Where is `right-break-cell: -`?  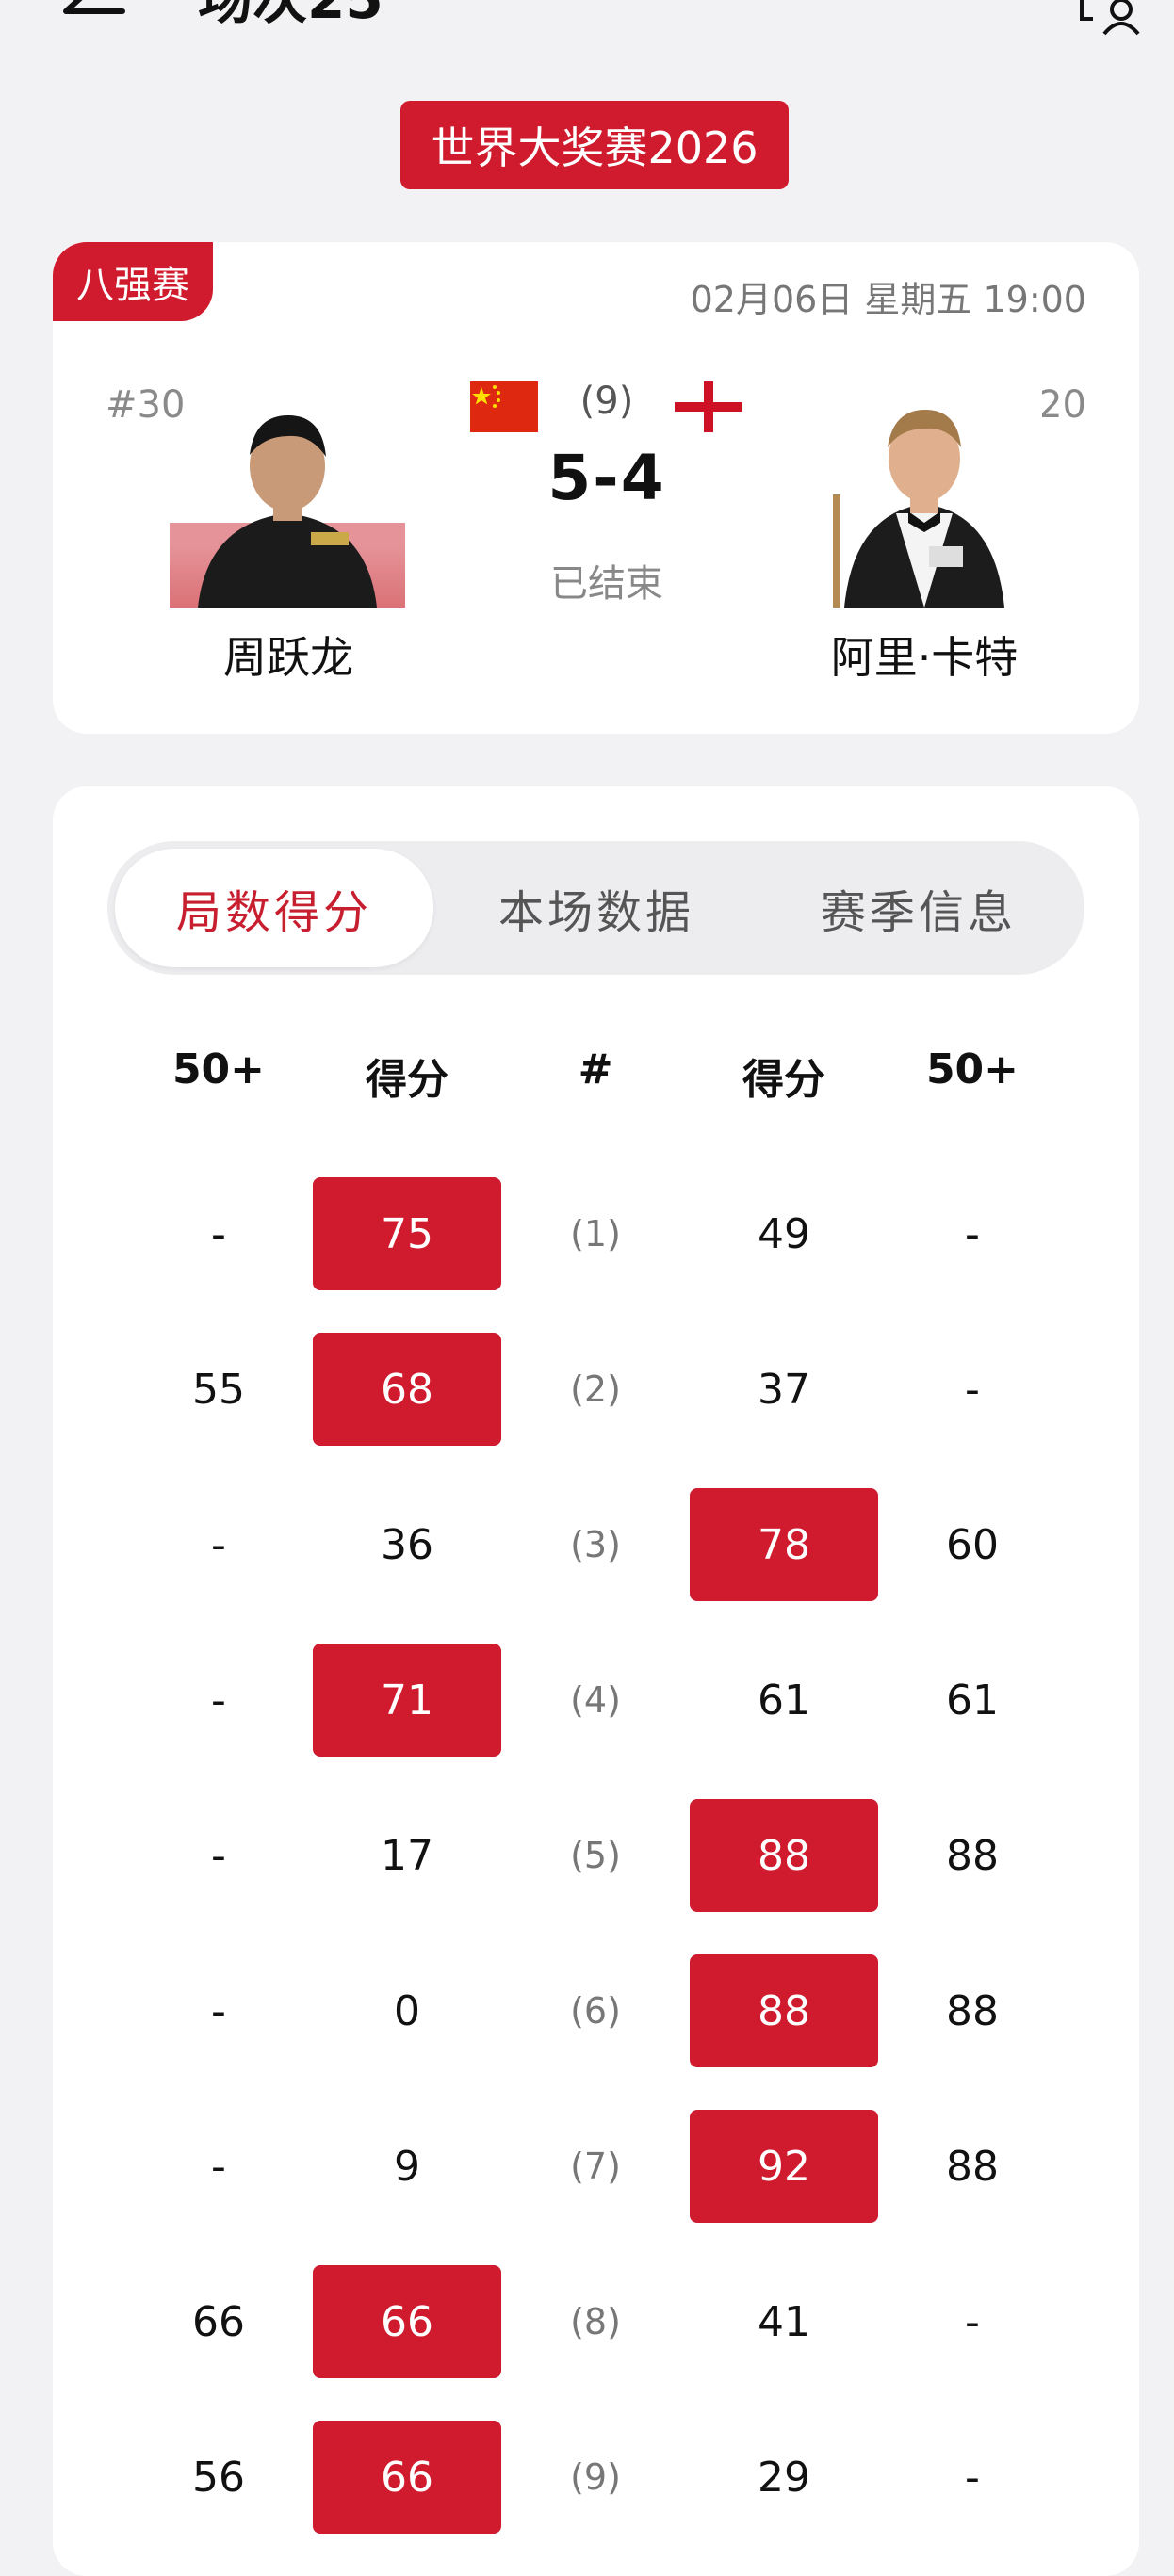 right-break-cell: - is located at coordinates (972, 2477).